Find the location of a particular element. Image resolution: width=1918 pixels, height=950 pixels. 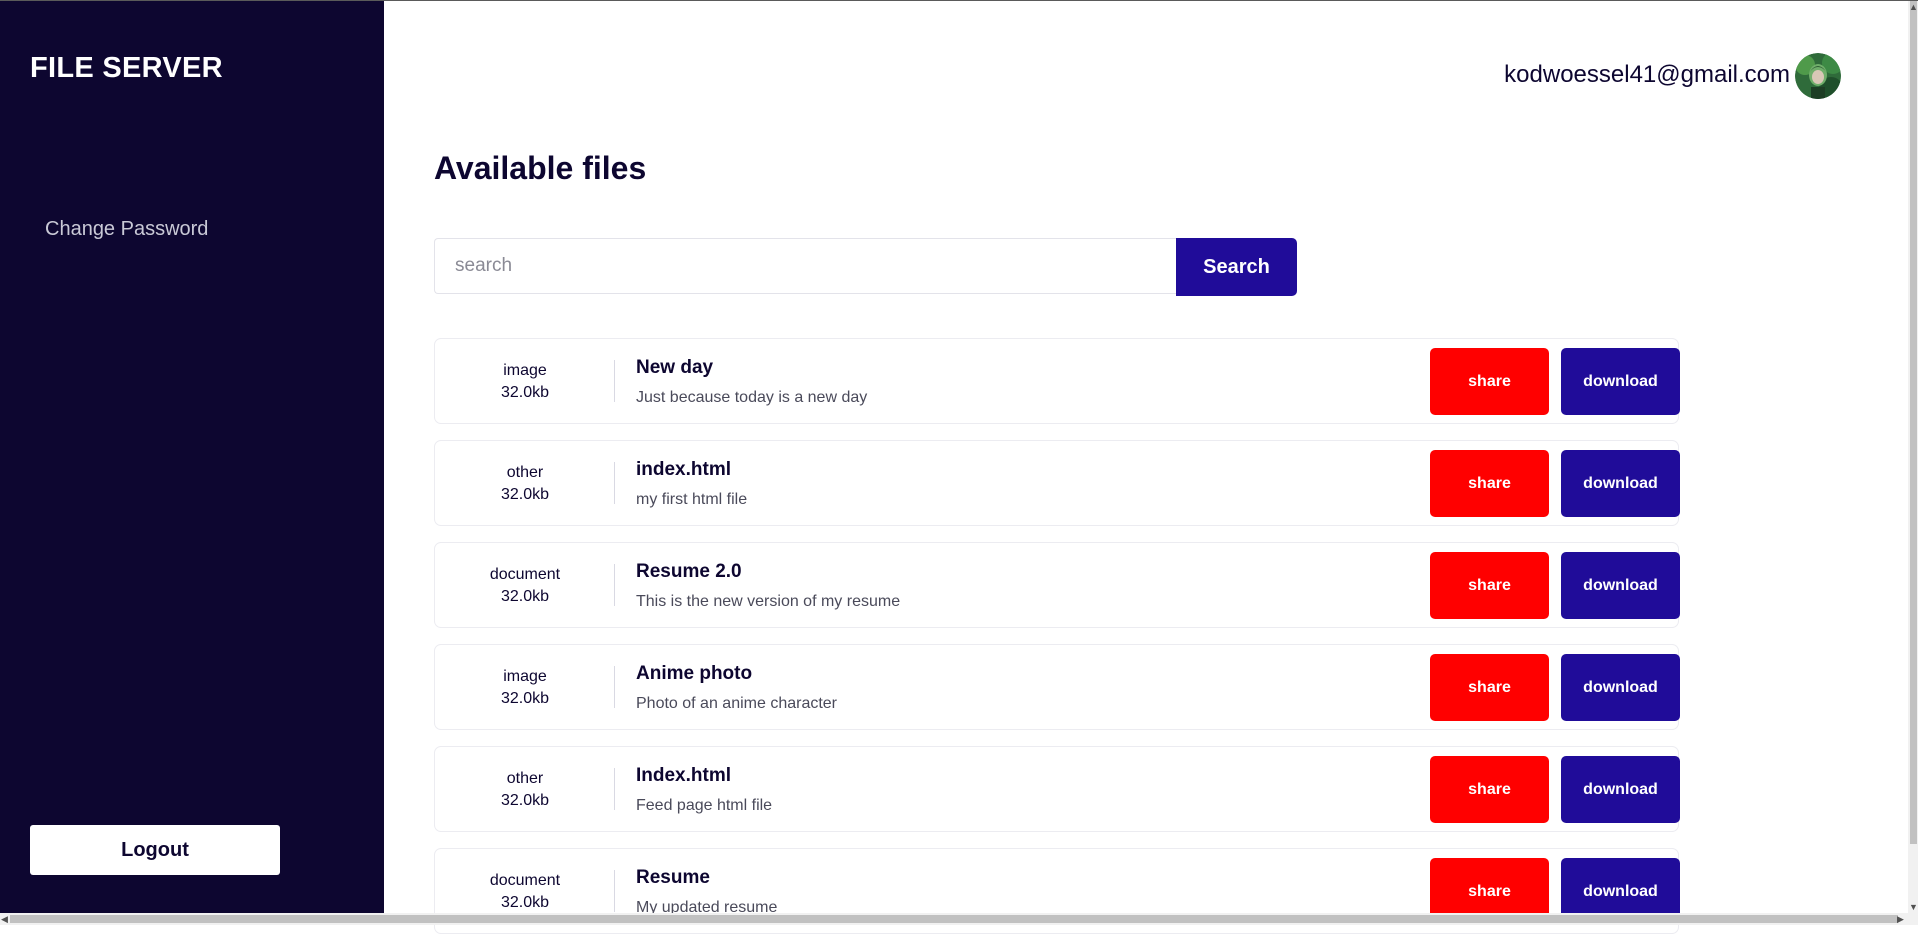

file-description: Feed page html file is located at coordinates (704, 805).